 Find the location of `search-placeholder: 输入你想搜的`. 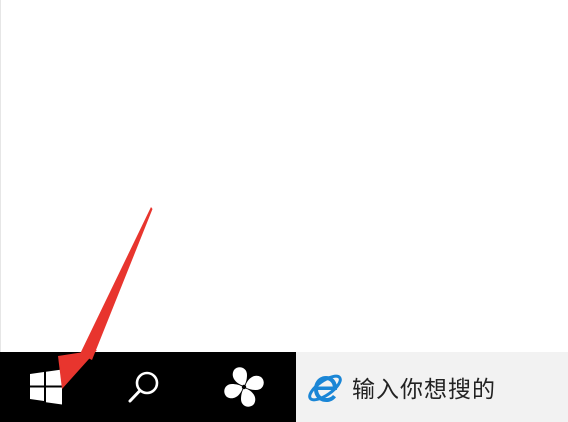

search-placeholder: 输入你想搜的 is located at coordinates (424, 390).